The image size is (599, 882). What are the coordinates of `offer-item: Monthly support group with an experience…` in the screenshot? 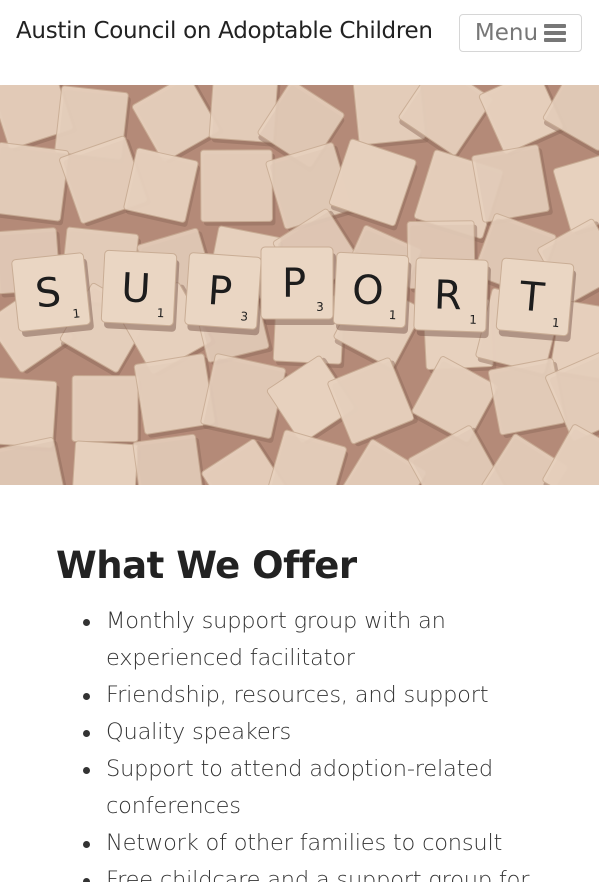 It's located at (316, 640).